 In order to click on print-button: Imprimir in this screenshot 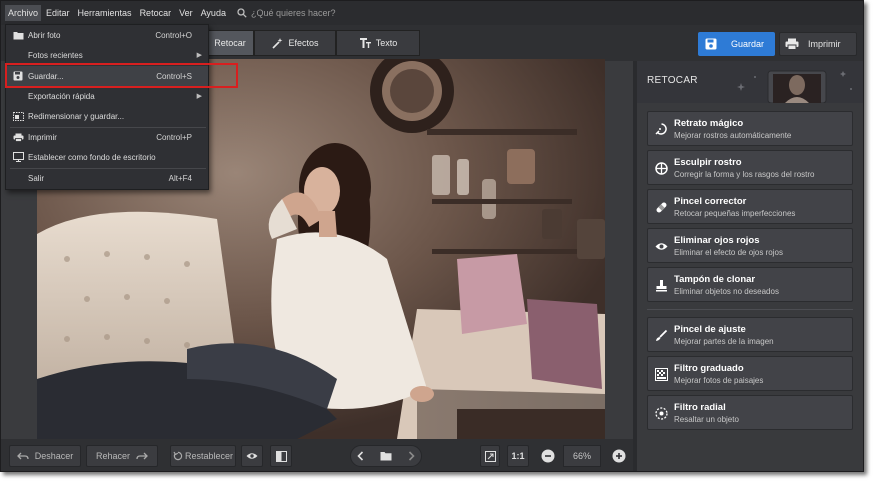, I will do `click(818, 44)`.